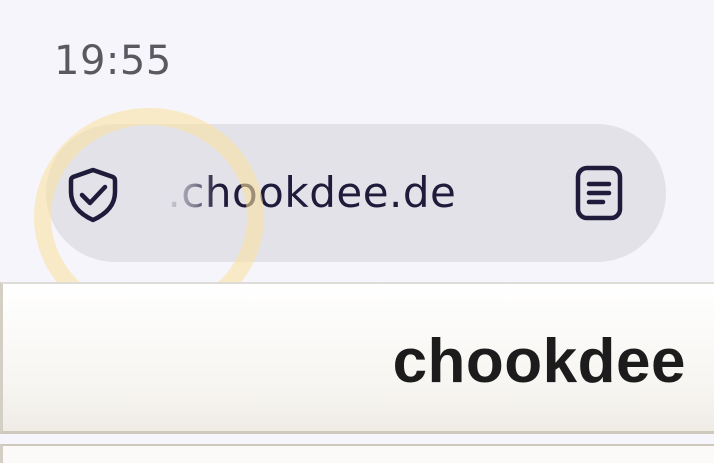  I want to click on shield-check-icon, so click(93, 195).